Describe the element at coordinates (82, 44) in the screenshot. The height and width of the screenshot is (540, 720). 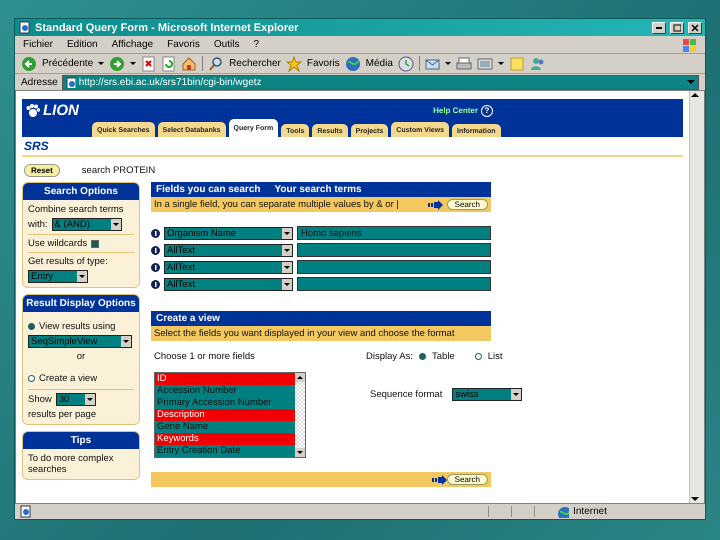
I see `menu-item: Edition` at that location.